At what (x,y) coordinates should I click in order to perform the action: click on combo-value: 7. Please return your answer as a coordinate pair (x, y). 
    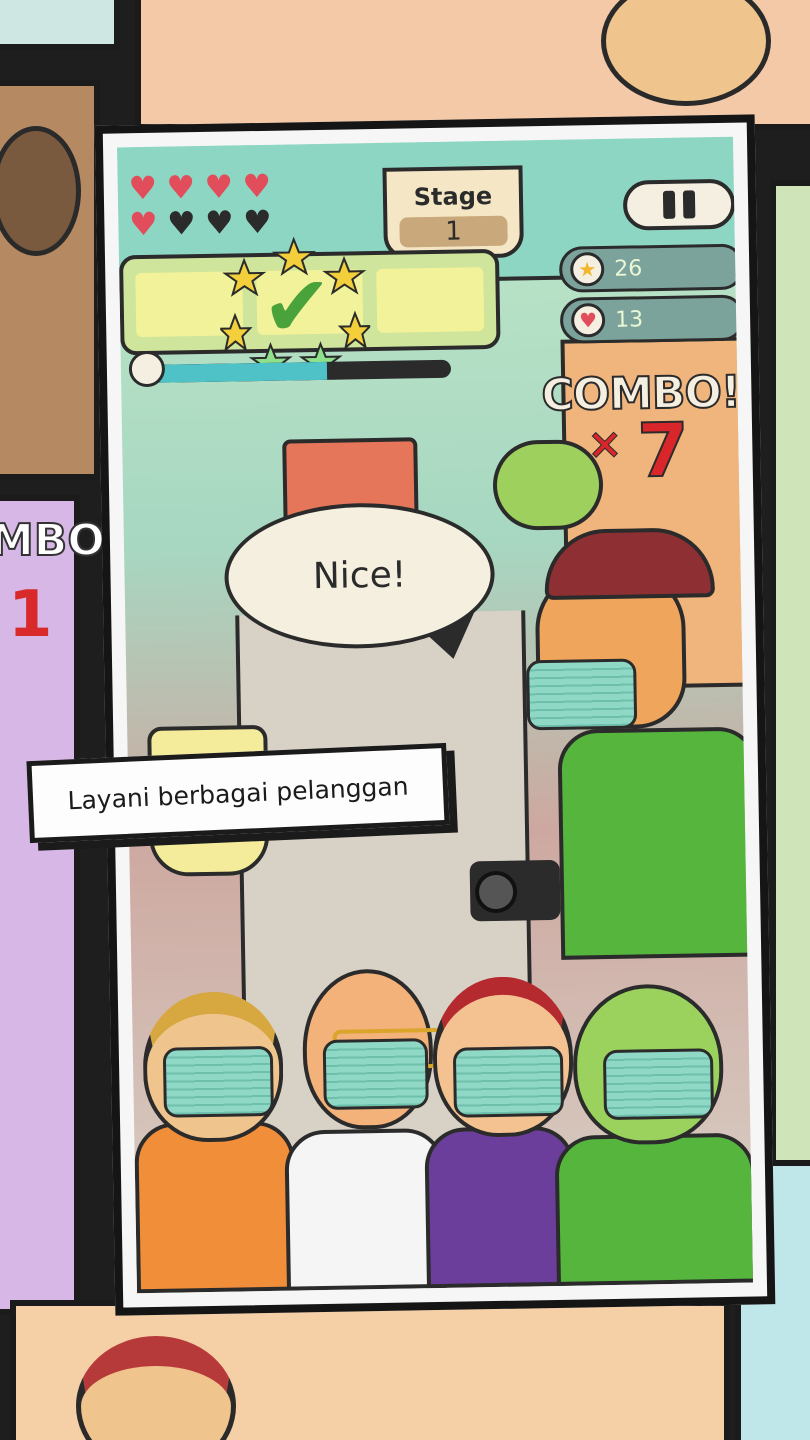
    Looking at the image, I should click on (663, 451).